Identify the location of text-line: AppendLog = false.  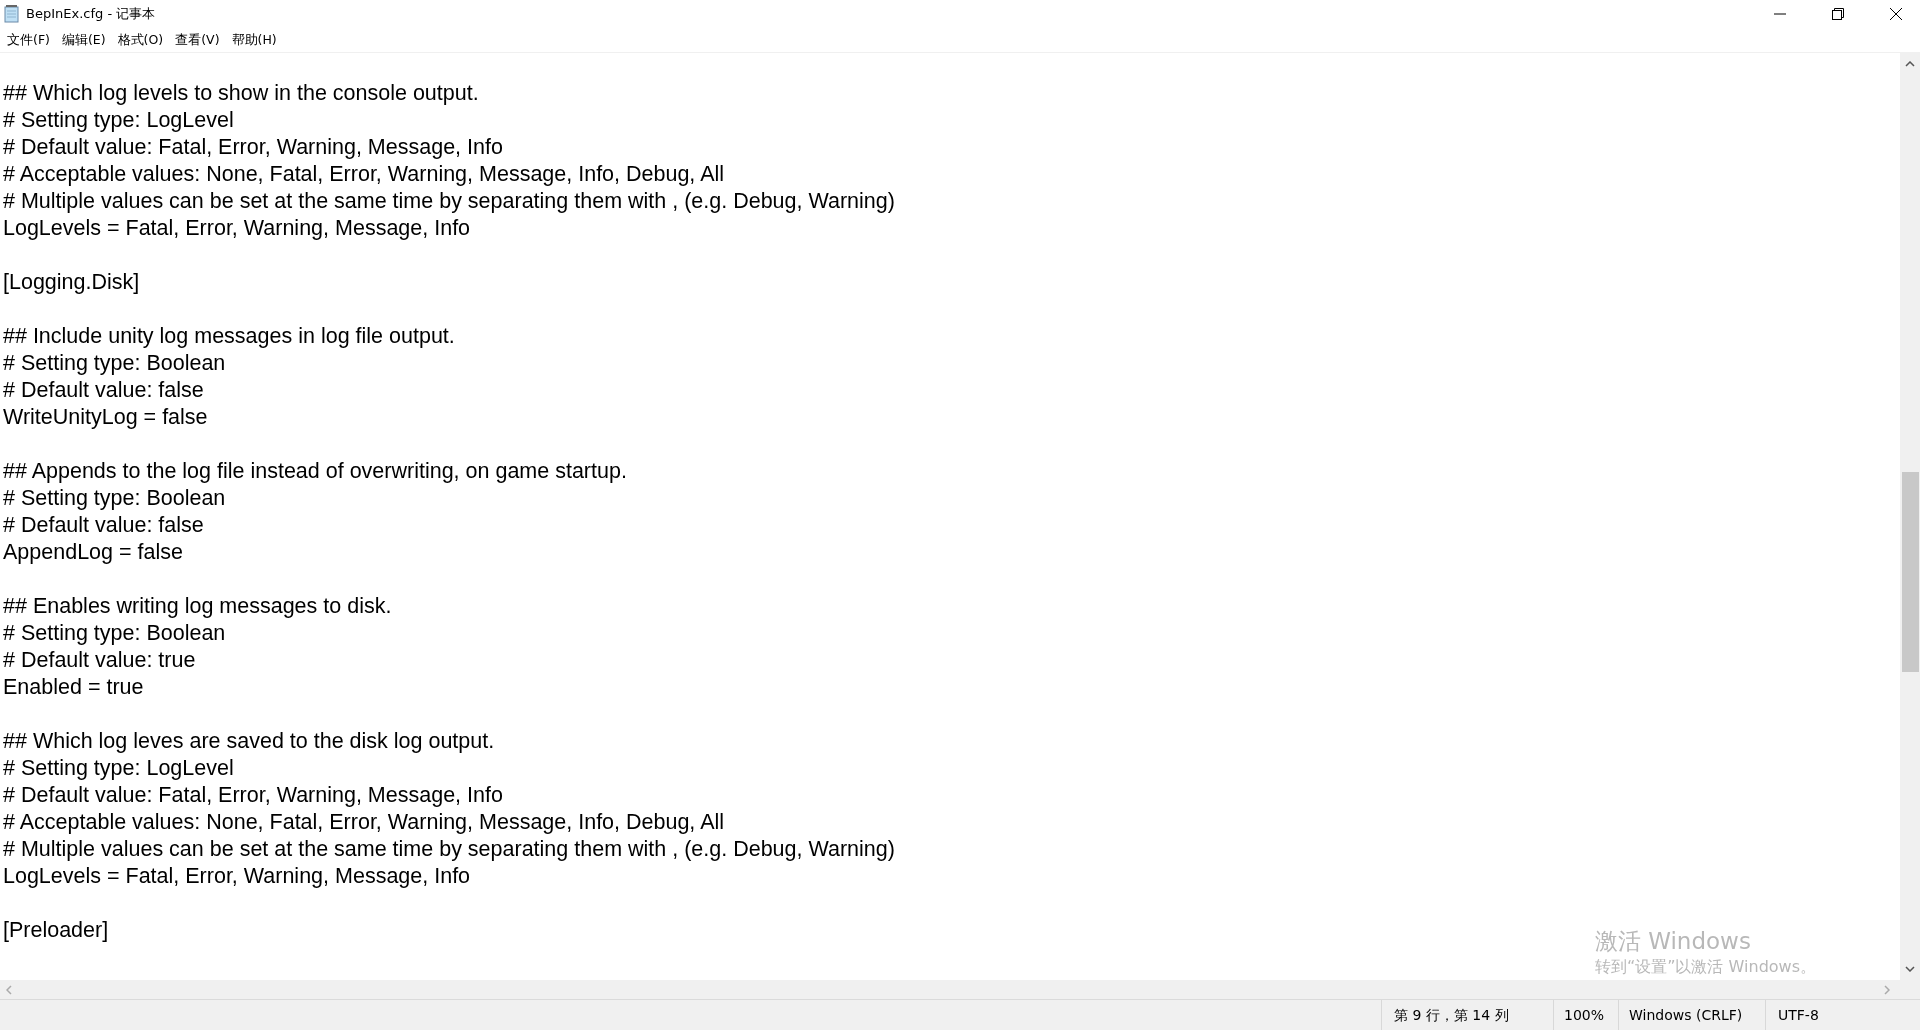
(93, 552).